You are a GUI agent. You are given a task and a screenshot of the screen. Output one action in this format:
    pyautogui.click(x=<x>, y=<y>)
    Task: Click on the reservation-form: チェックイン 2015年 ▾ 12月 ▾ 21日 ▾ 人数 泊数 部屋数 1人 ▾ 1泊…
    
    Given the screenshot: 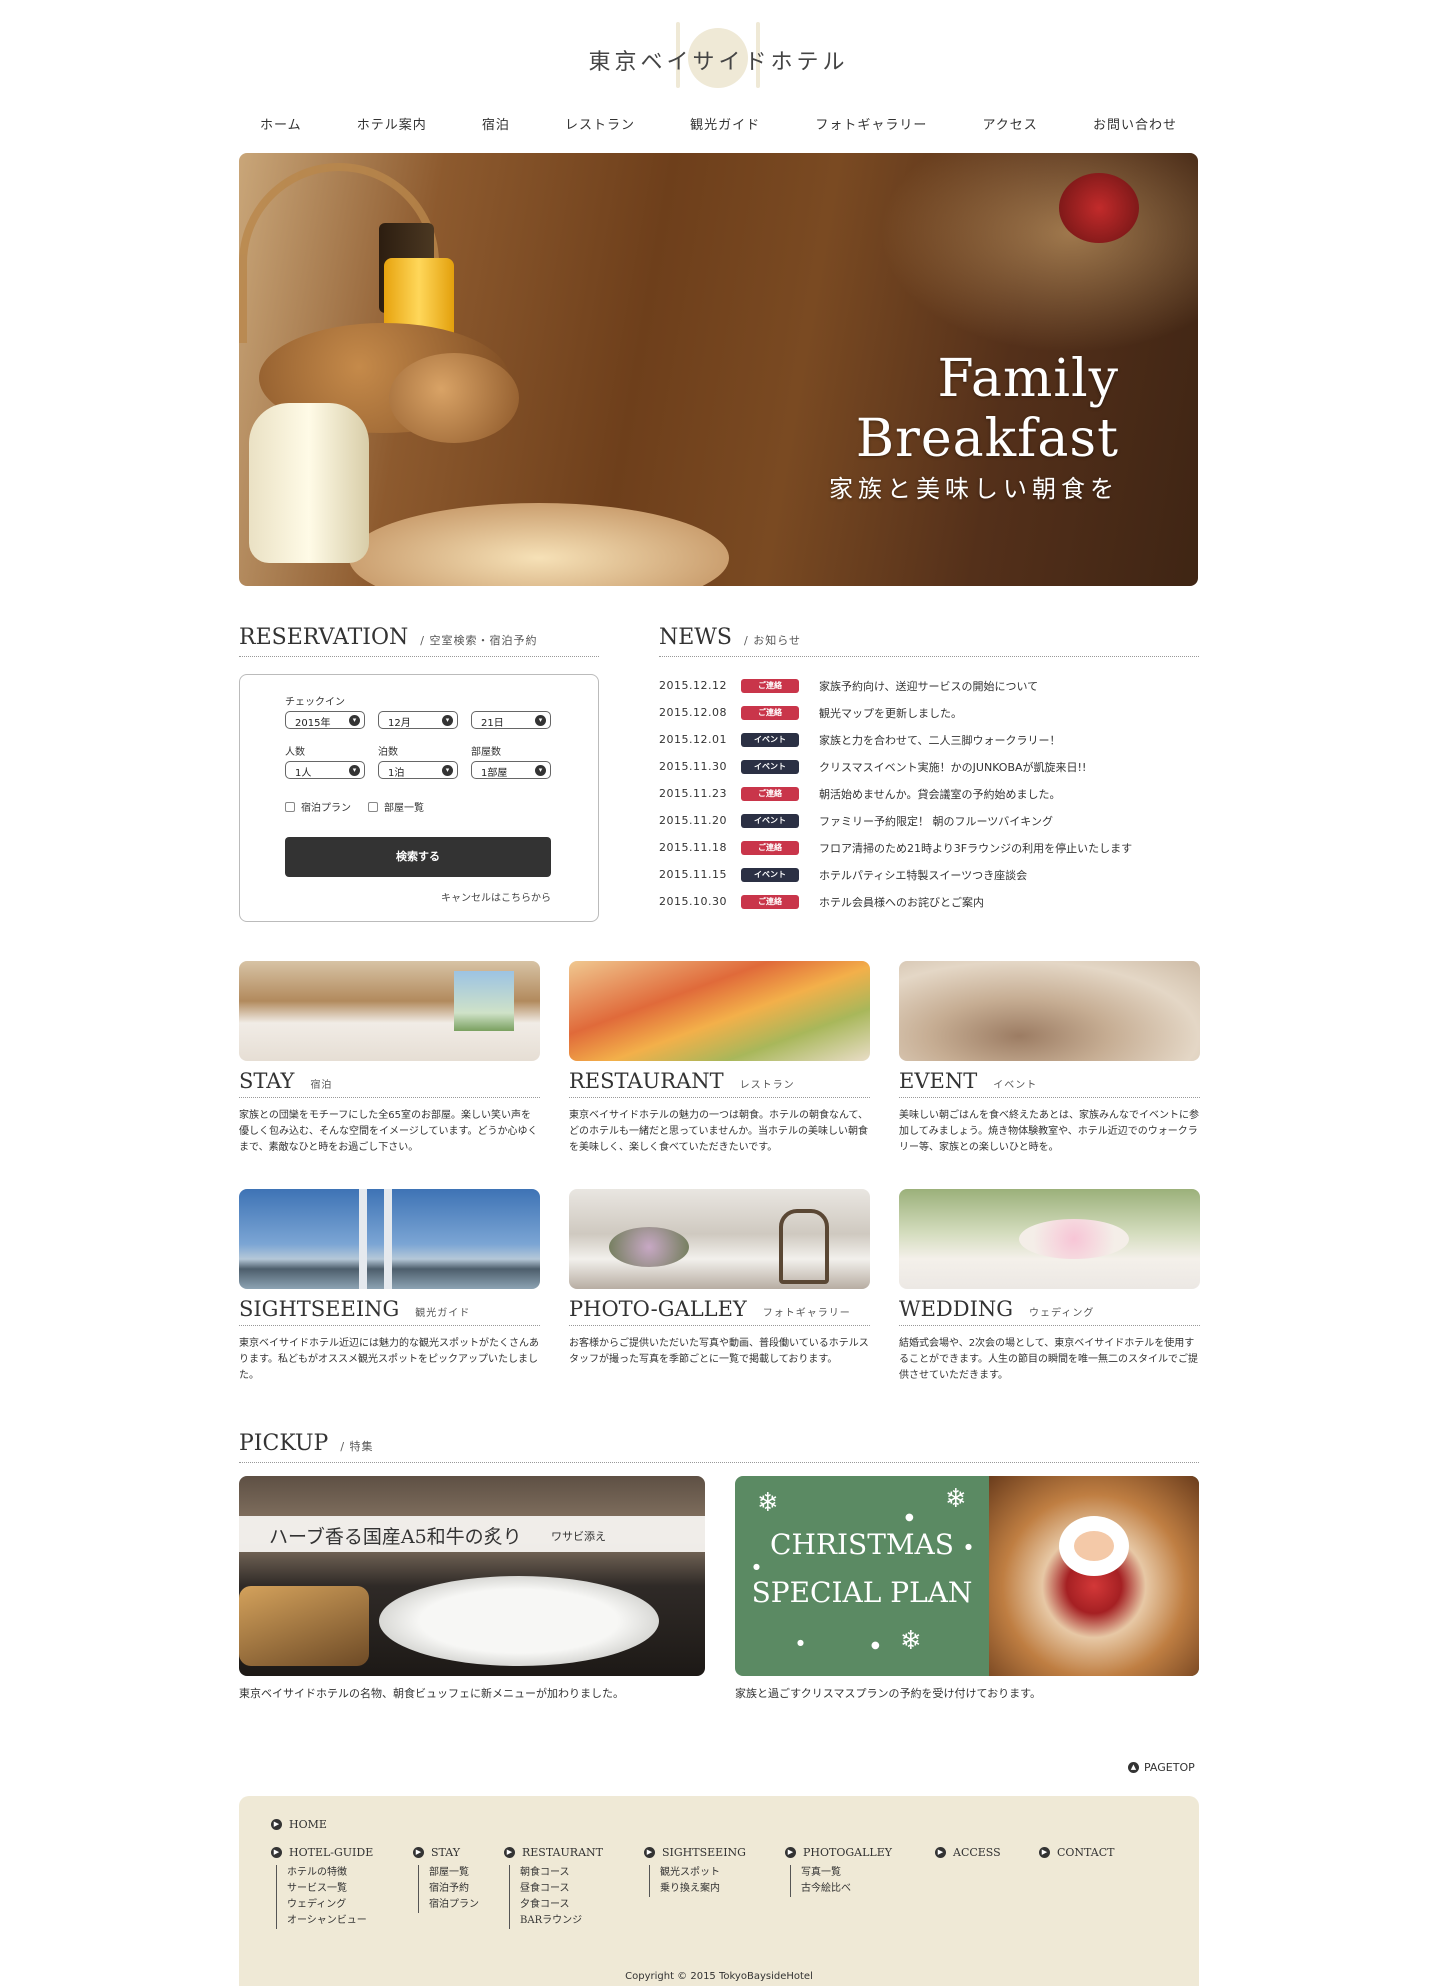 What is the action you would take?
    pyautogui.click(x=419, y=798)
    